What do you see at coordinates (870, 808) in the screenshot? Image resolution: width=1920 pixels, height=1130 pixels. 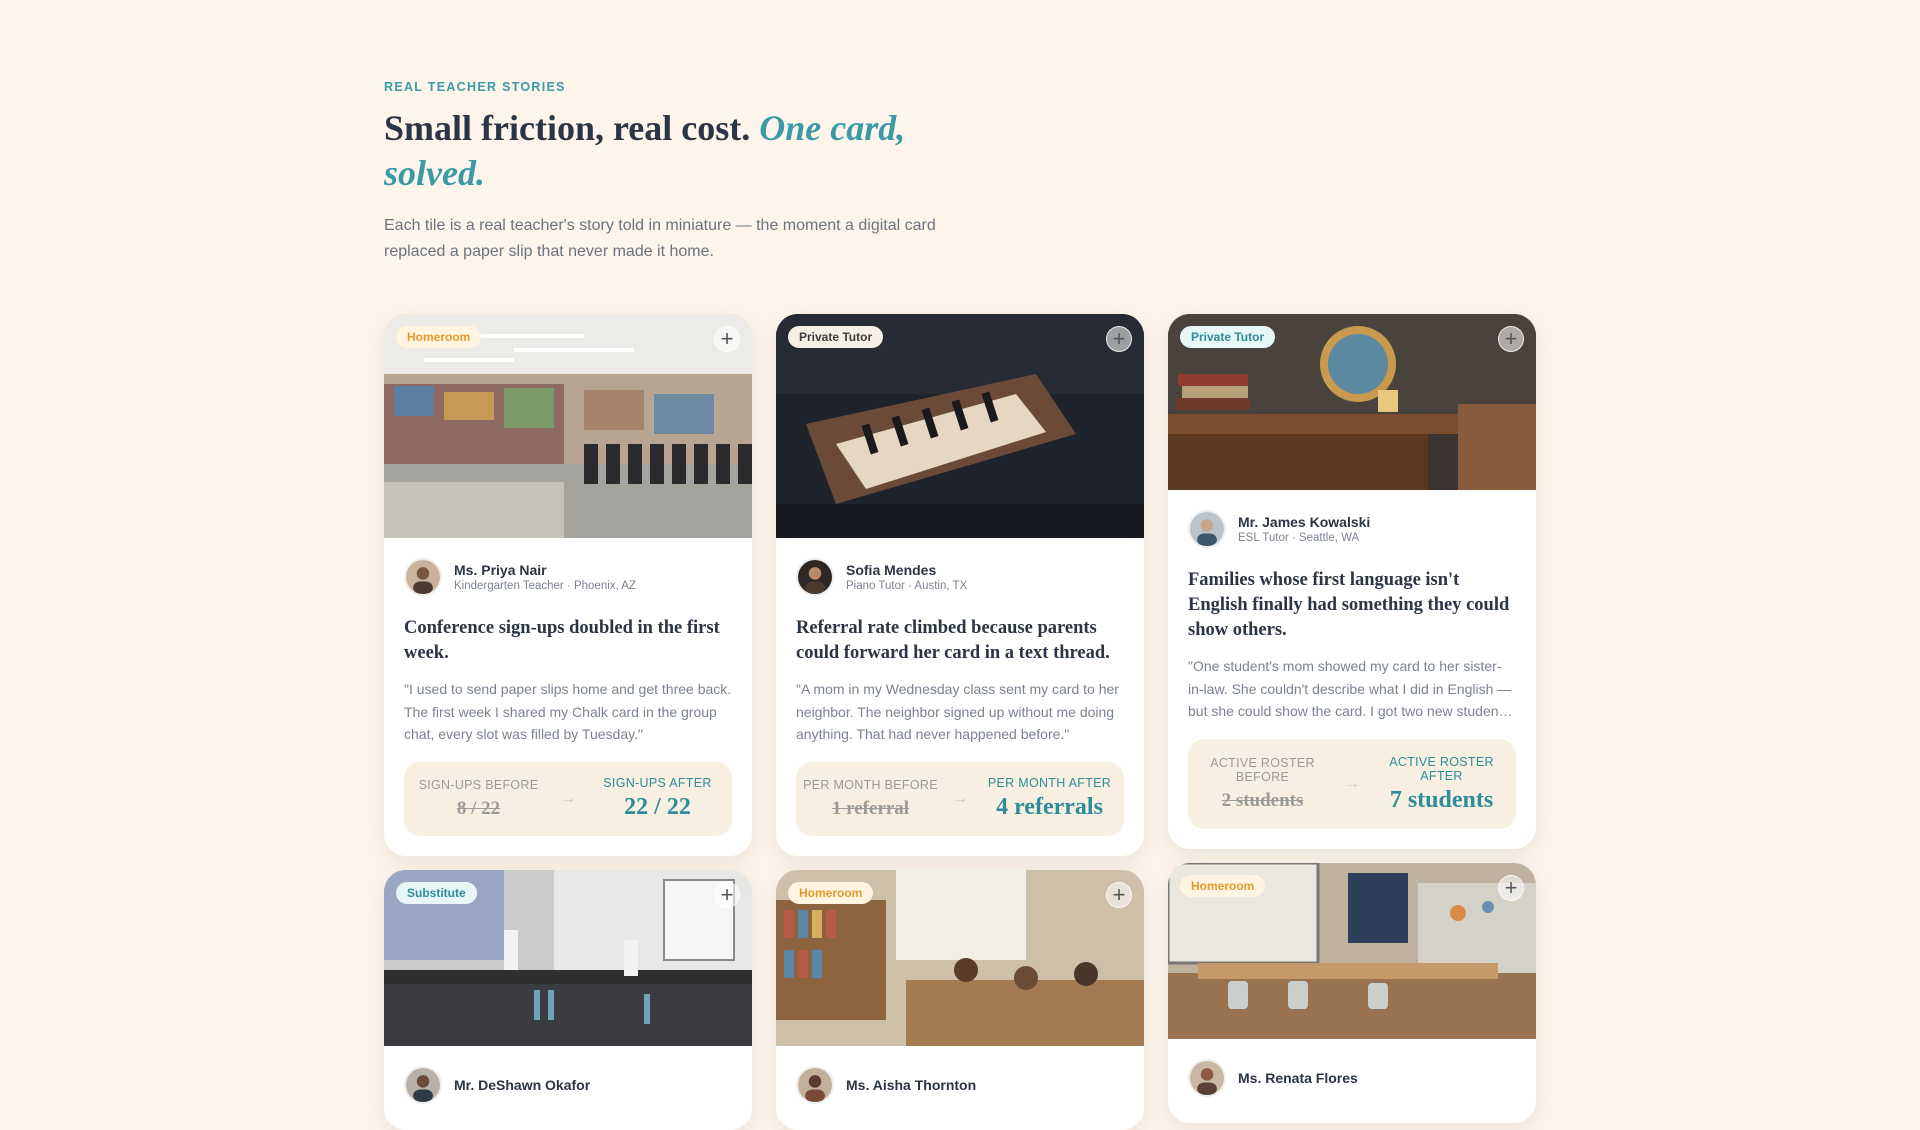 I see `before-value: 1 referral` at bounding box center [870, 808].